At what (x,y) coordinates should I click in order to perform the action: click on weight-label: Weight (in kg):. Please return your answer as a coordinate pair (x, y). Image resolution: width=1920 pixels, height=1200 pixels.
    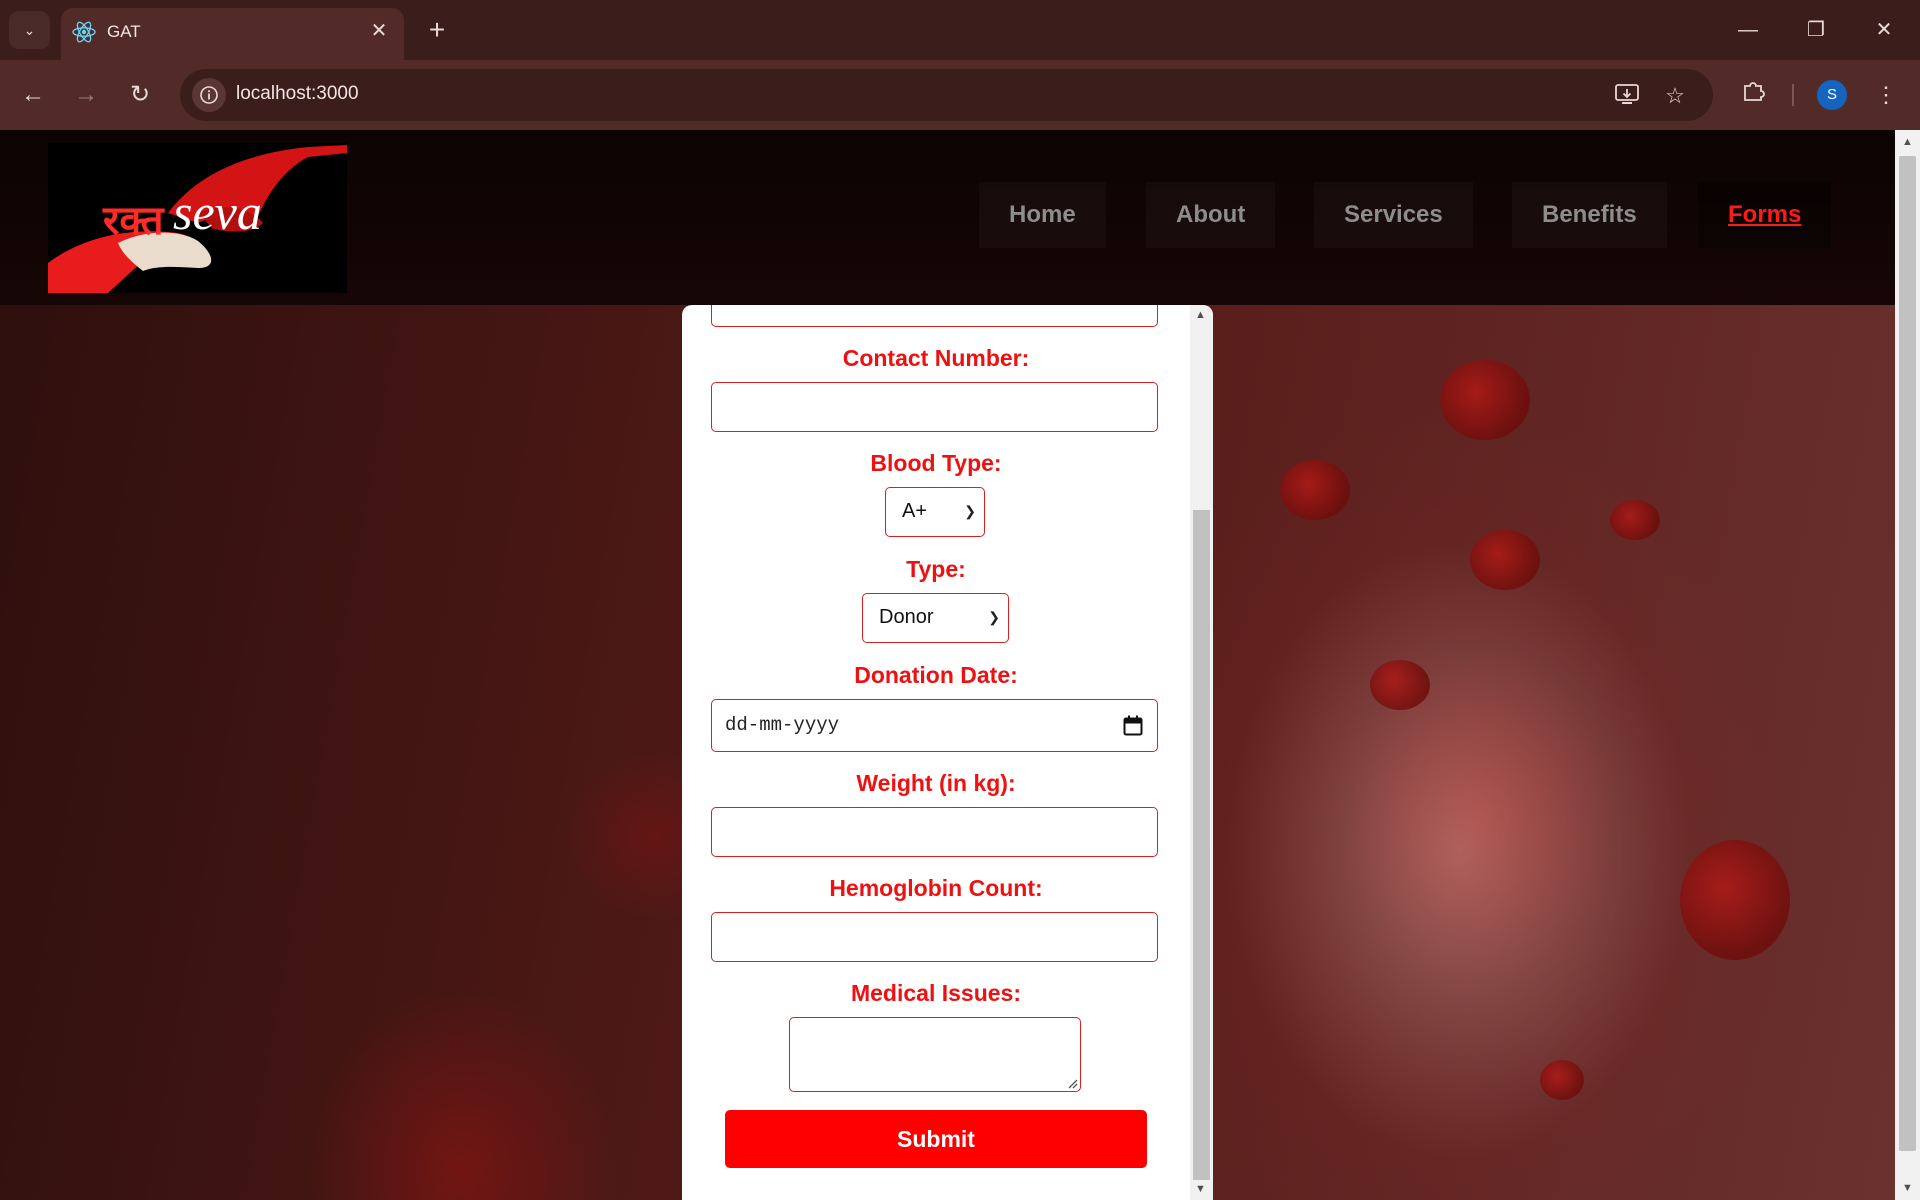
    Looking at the image, I should click on (936, 783).